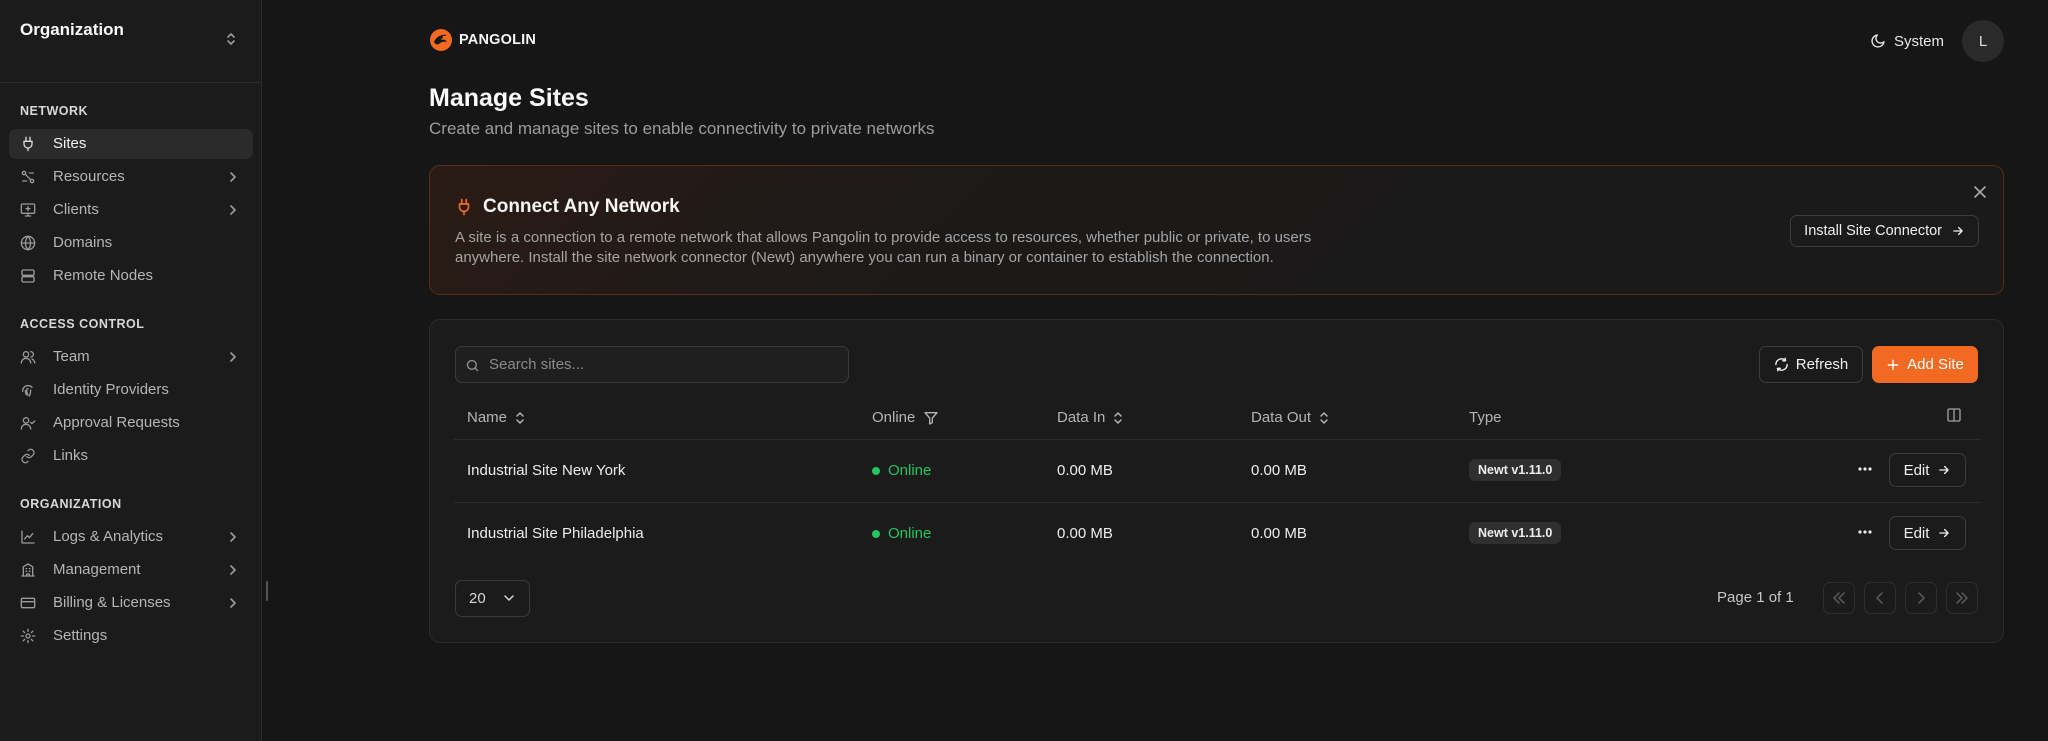 Image resolution: width=2048 pixels, height=741 pixels. I want to click on monitor-icon, so click(28, 210).